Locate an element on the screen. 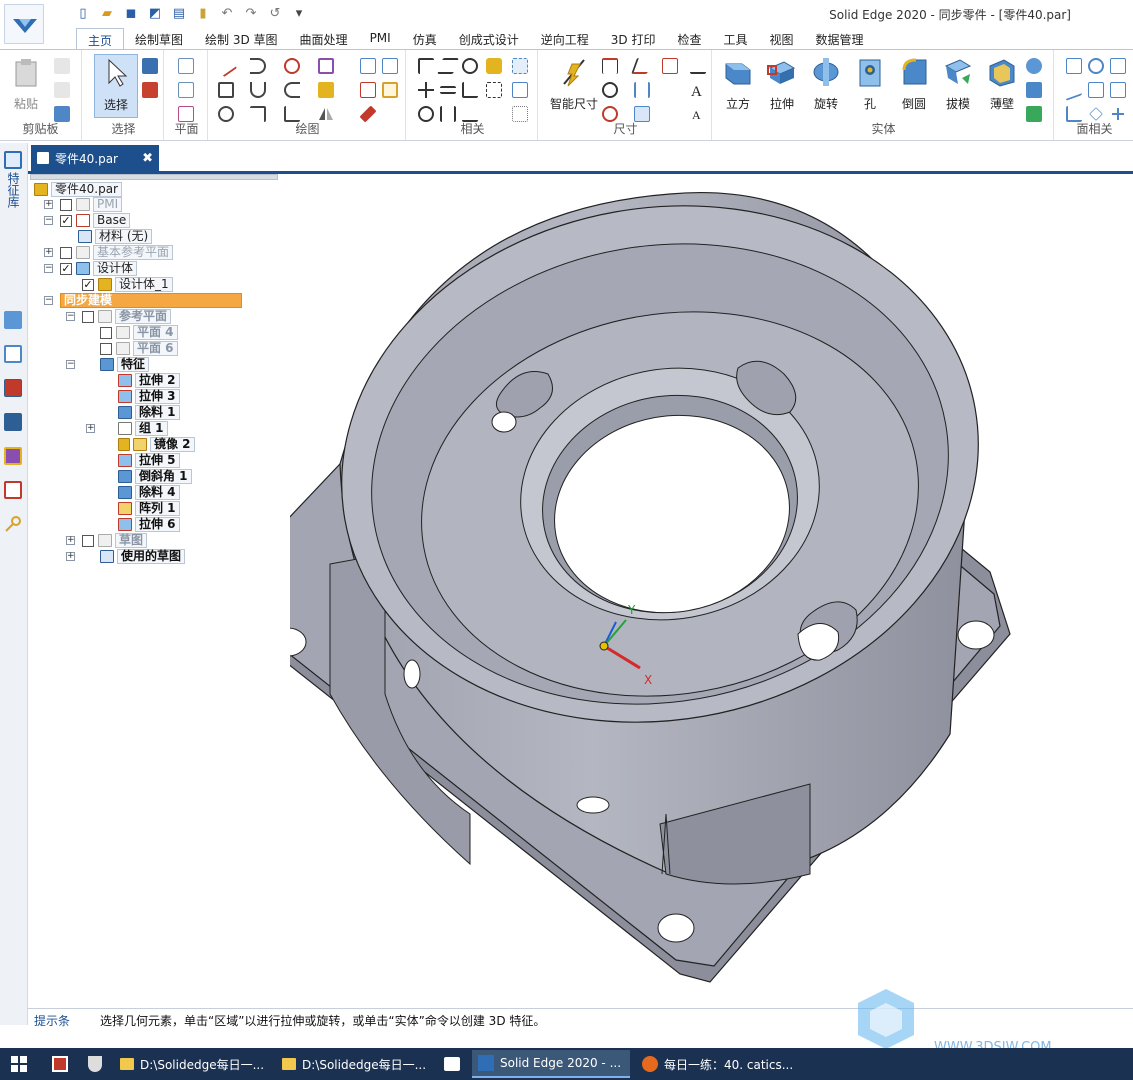  customize-icon: ▾ is located at coordinates (299, 13).